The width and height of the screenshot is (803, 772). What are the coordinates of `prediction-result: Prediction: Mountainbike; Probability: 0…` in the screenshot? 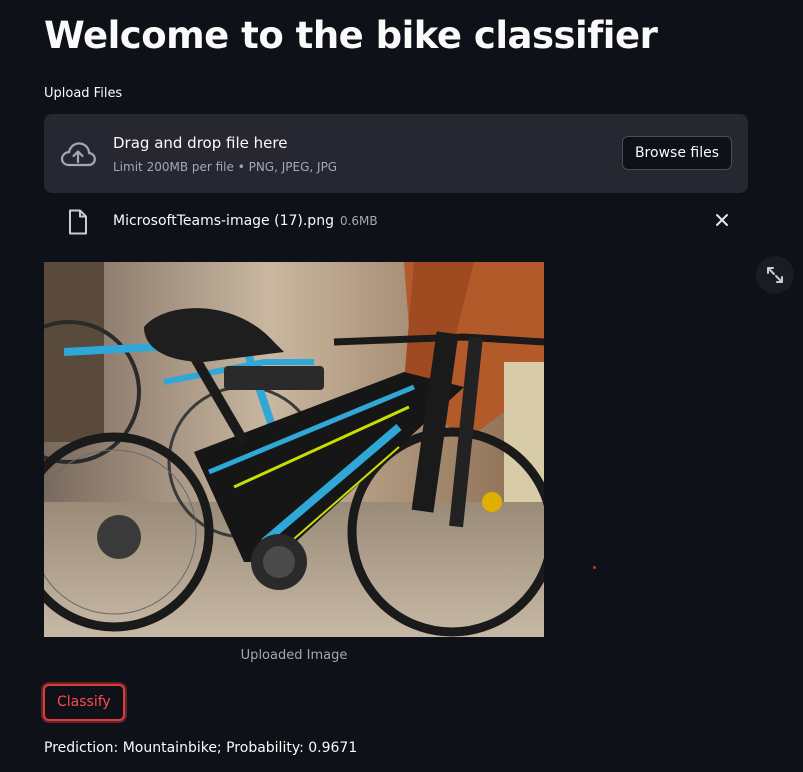 It's located at (201, 748).